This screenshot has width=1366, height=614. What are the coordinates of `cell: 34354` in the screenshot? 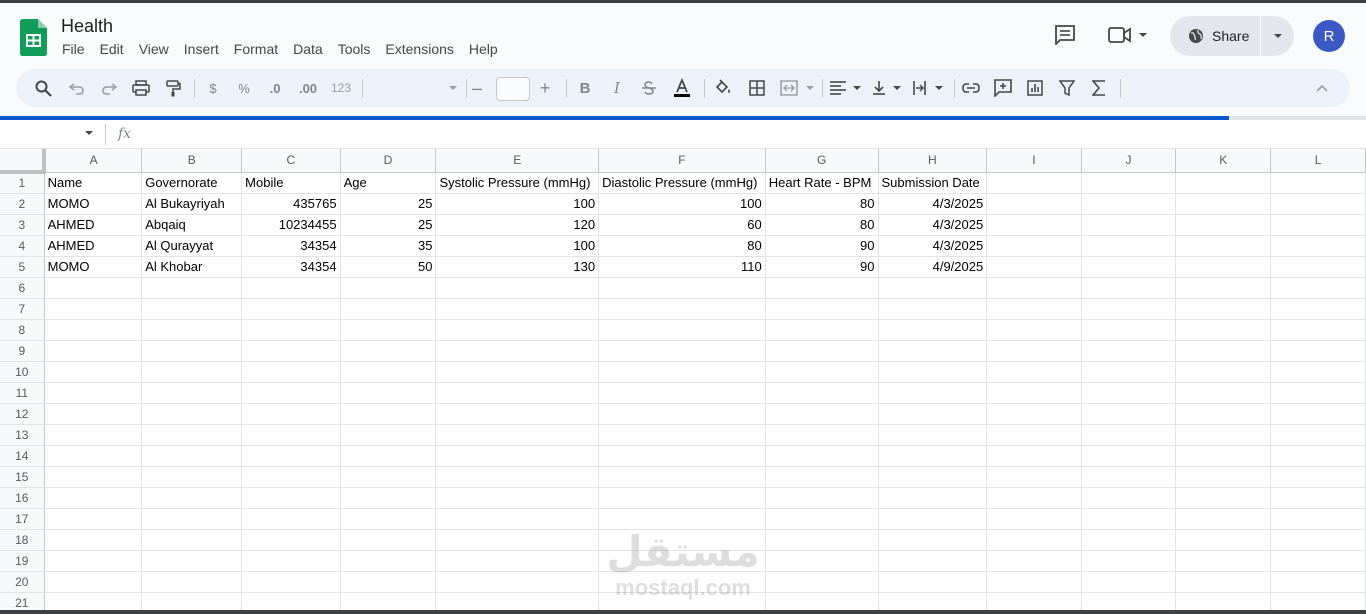 It's located at (291, 267).